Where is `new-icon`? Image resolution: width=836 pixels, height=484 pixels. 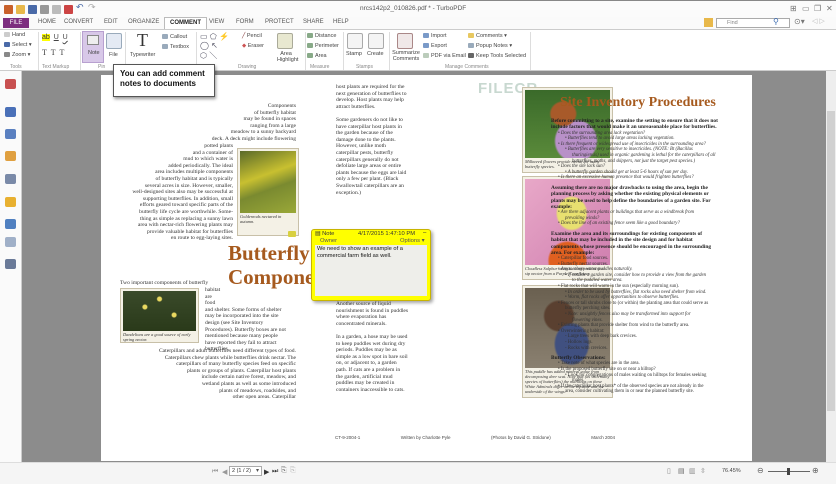 new-icon is located at coordinates (68, 9).